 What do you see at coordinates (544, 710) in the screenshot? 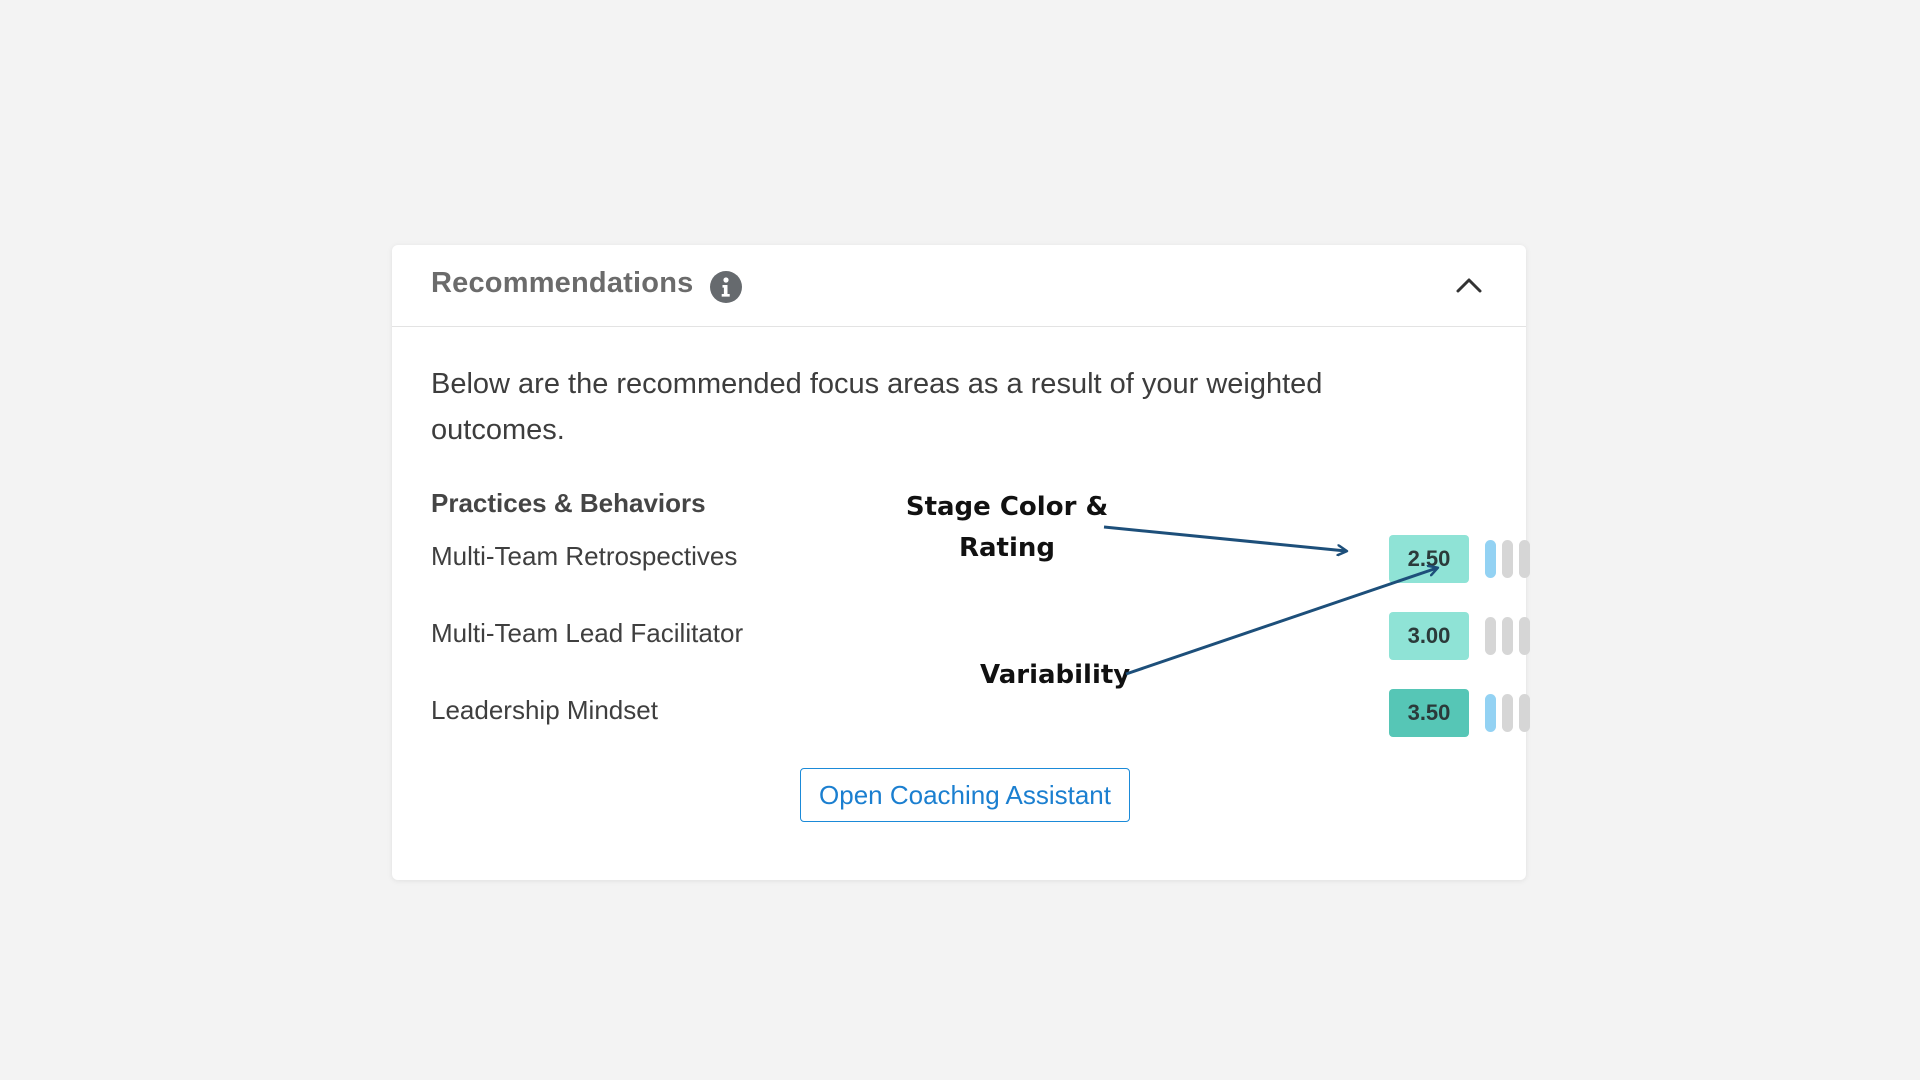
I see `recommendation-label: Leadership Mindset` at bounding box center [544, 710].